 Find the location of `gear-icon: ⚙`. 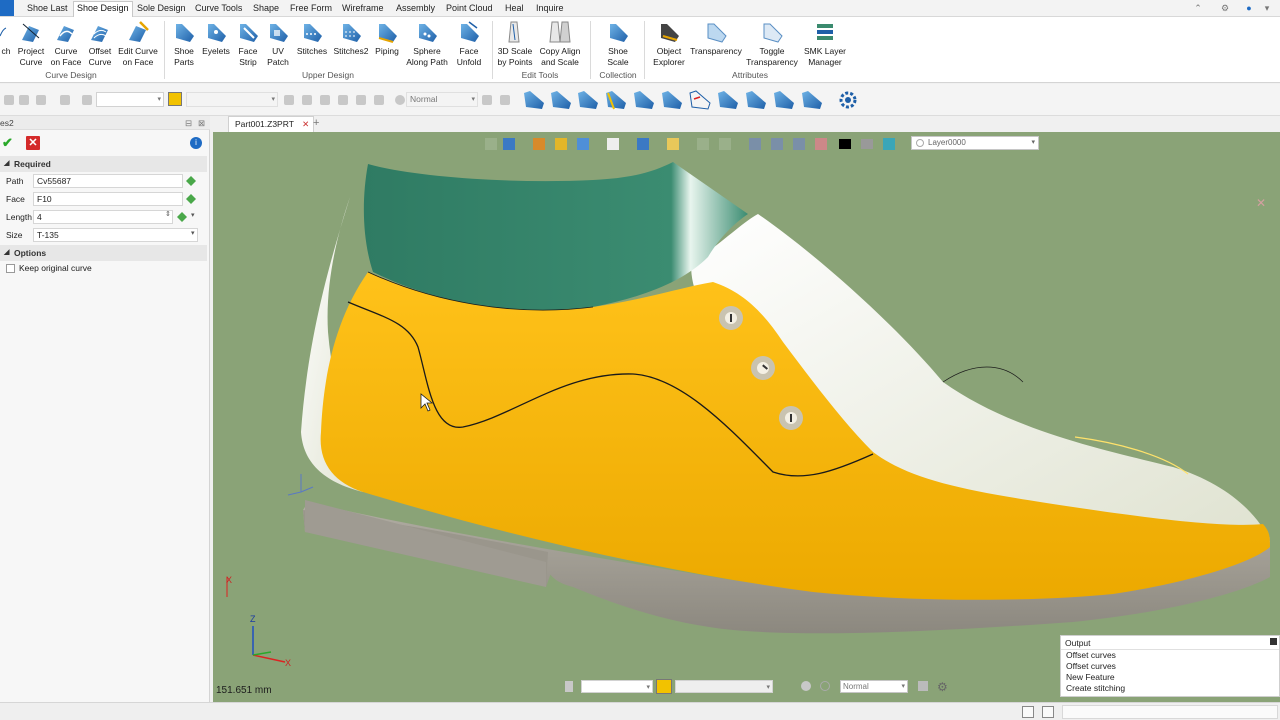

gear-icon: ⚙ is located at coordinates (942, 687).